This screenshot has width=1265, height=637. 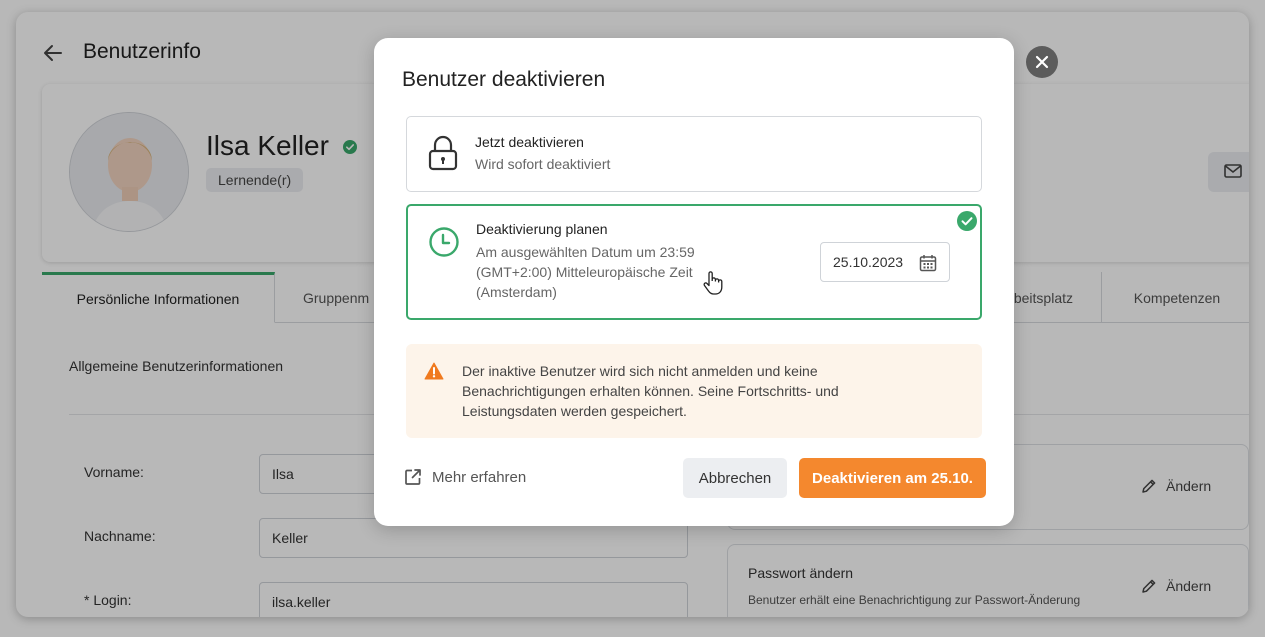 I want to click on dialog-title: Benutzer deaktivieren, so click(x=504, y=79).